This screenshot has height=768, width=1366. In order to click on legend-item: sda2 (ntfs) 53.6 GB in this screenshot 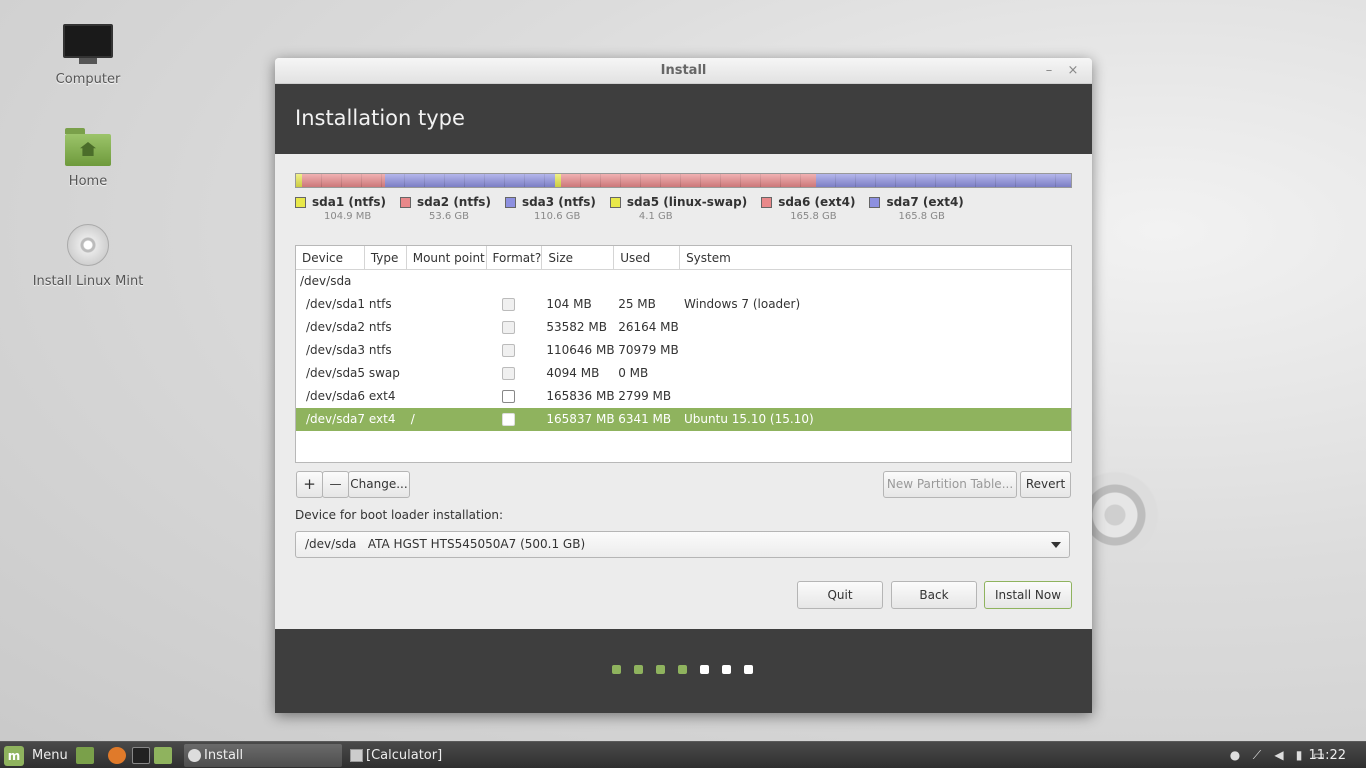, I will do `click(445, 208)`.